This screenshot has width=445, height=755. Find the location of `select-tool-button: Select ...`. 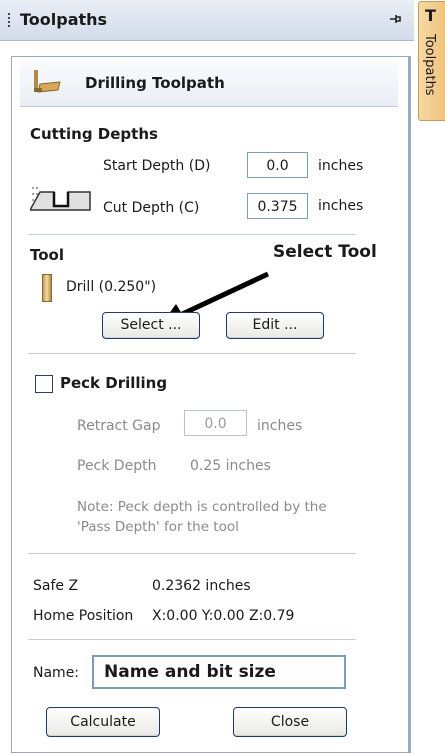

select-tool-button: Select ... is located at coordinates (151, 325).